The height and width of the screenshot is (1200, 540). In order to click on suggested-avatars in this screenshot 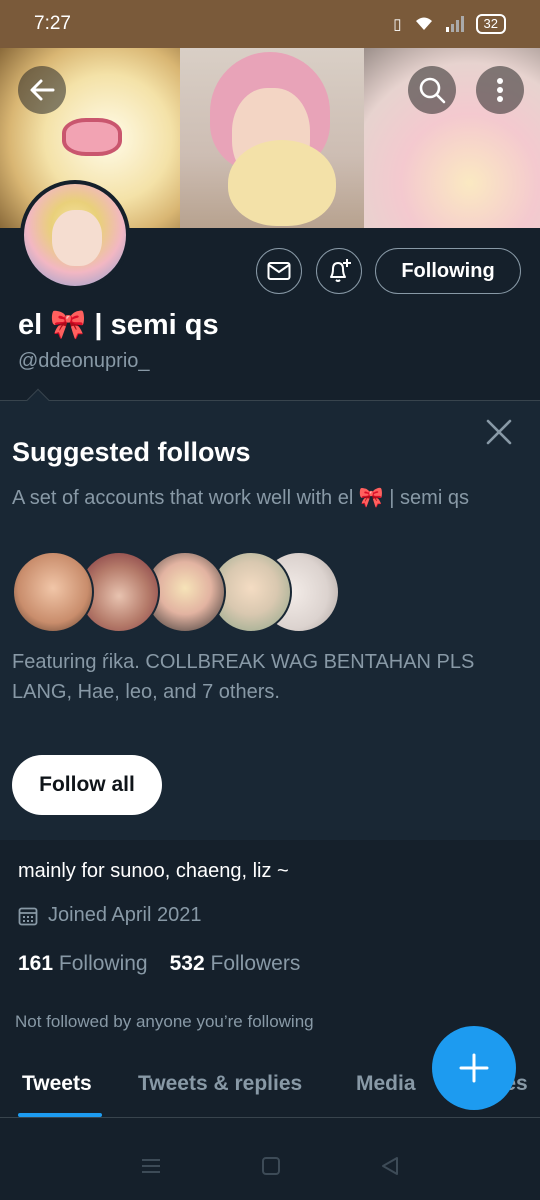, I will do `click(177, 593)`.